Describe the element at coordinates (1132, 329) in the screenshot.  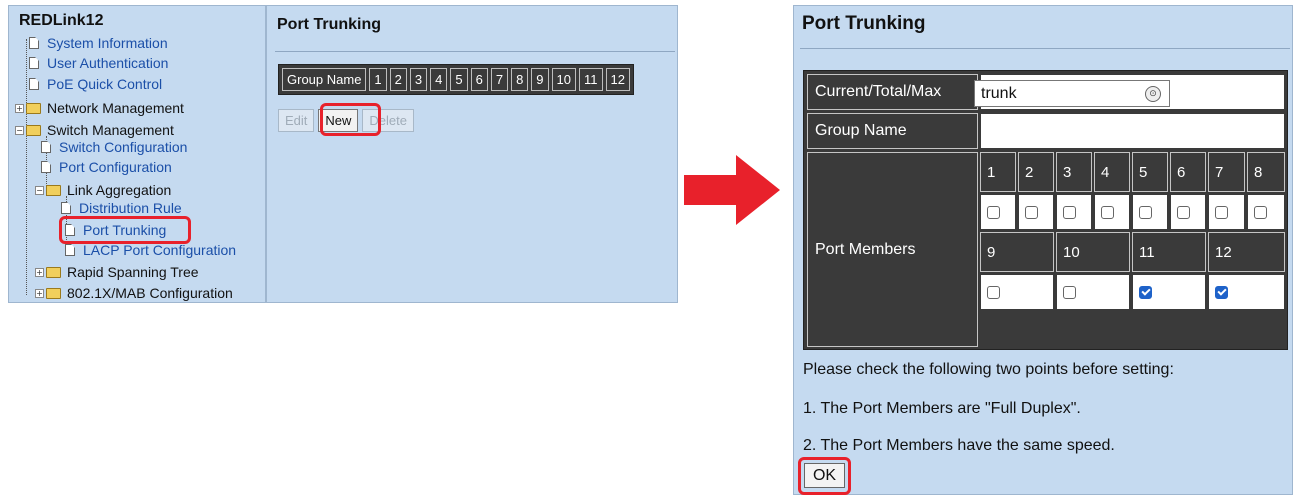
I see `table-filler` at that location.